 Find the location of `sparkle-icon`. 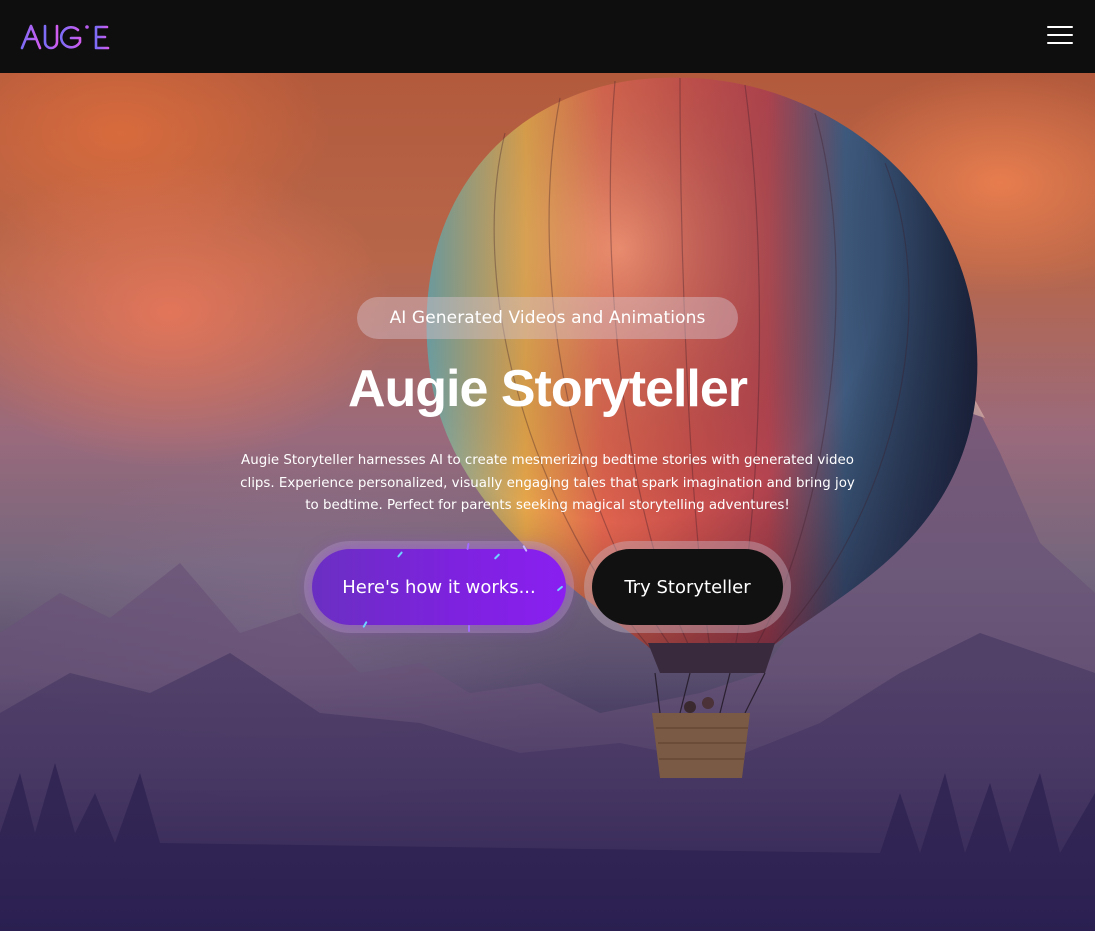

sparkle-icon is located at coordinates (469, 628).